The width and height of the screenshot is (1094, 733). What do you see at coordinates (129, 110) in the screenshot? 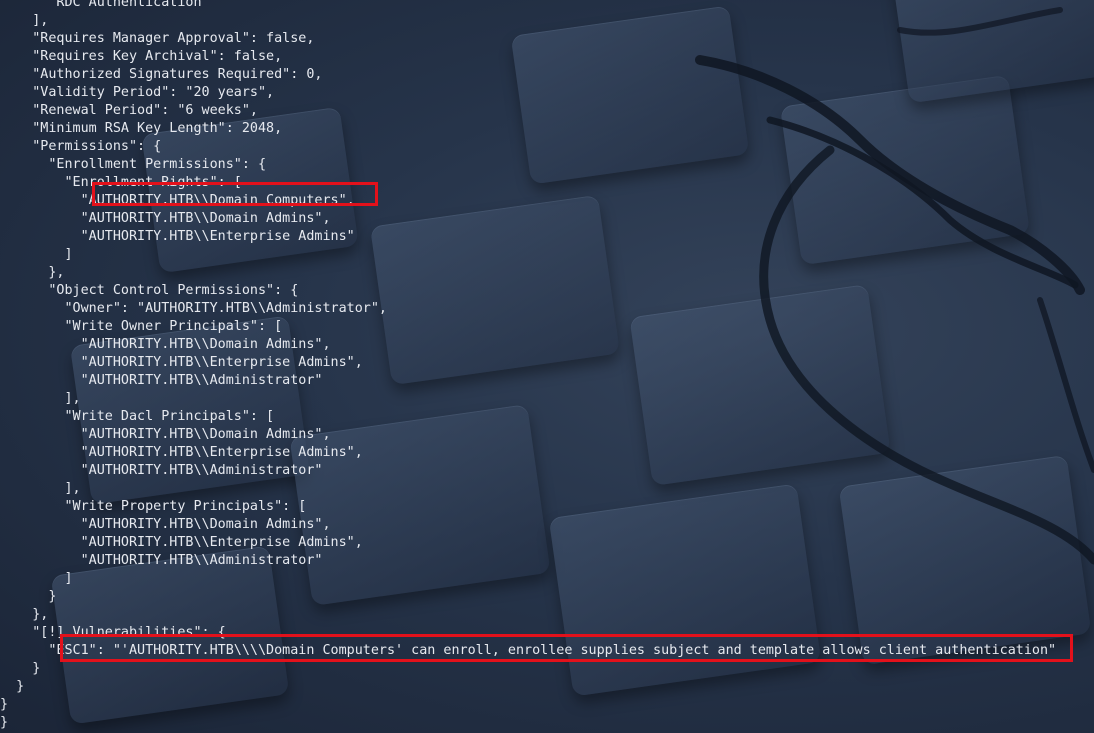
I see `terminal-line: "Renewal Period": "6 weeks",` at bounding box center [129, 110].